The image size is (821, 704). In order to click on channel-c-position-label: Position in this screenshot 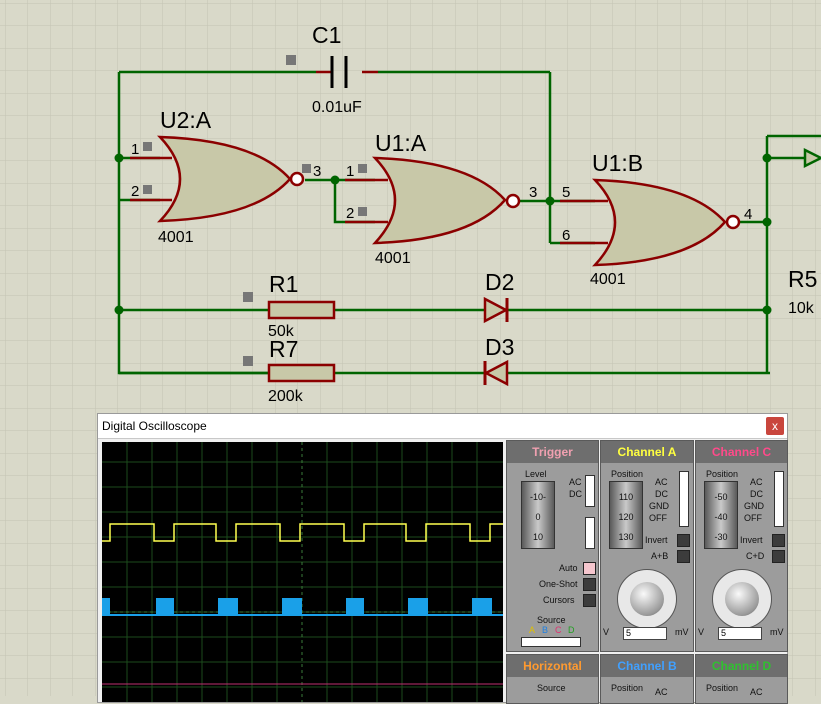, I will do `click(722, 474)`.